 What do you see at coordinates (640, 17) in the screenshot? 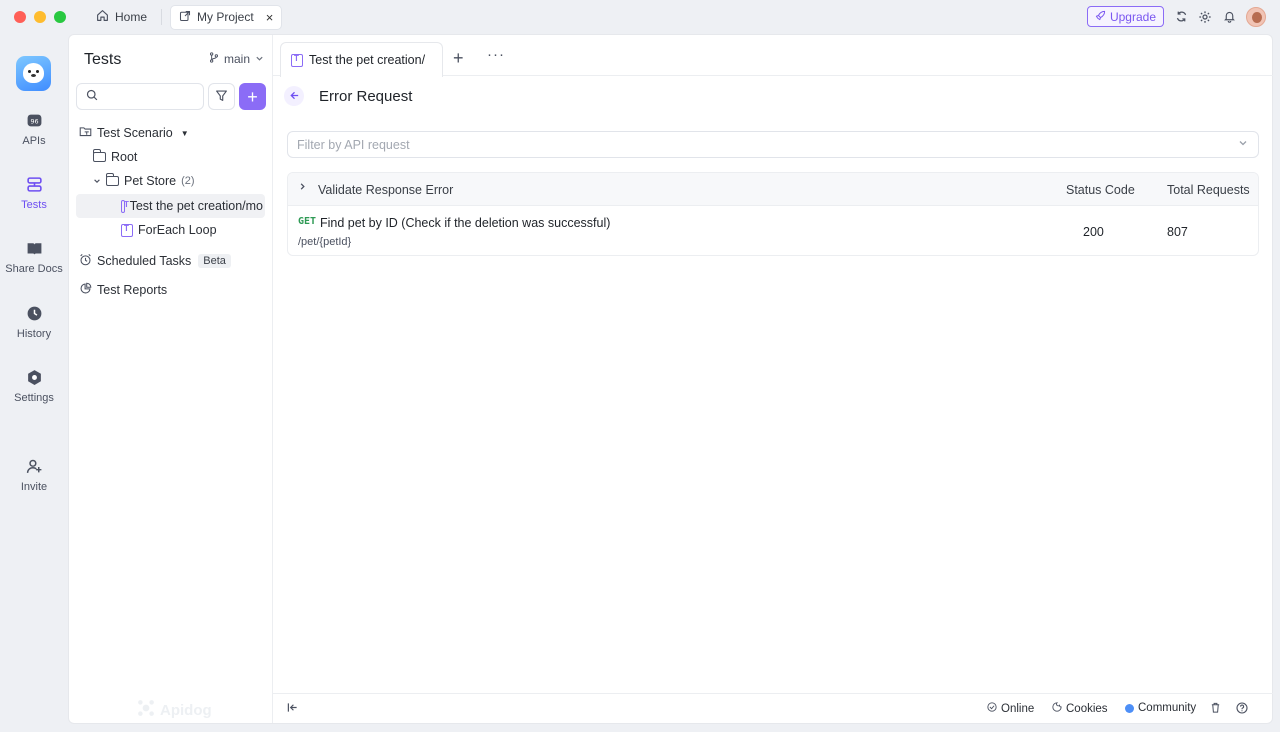
I see `title-bar: Home My Project × Upgrade` at bounding box center [640, 17].